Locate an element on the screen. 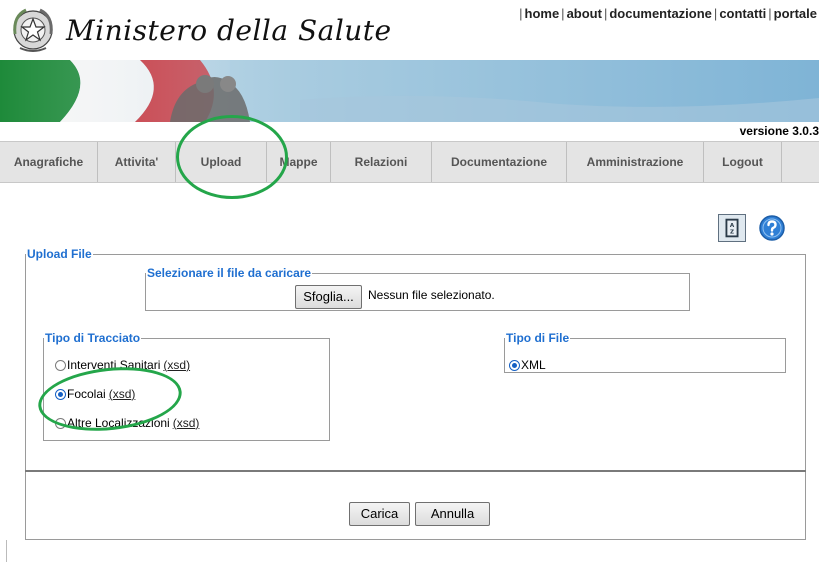 This screenshot has height=562, width=819. radio-row-focolai: Focolai (xsd) is located at coordinates (95, 394).